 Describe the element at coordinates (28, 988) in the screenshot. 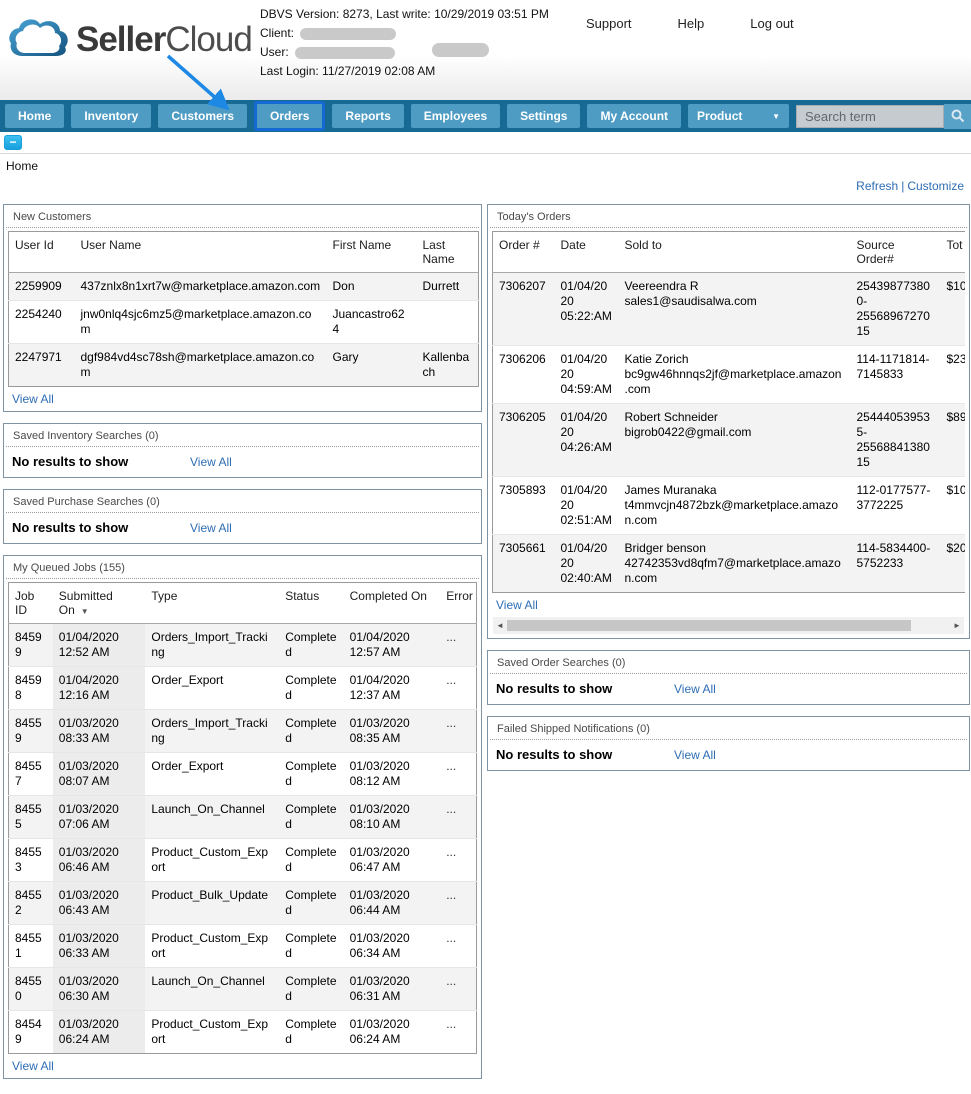

I see `job-id-cell: 84550` at that location.